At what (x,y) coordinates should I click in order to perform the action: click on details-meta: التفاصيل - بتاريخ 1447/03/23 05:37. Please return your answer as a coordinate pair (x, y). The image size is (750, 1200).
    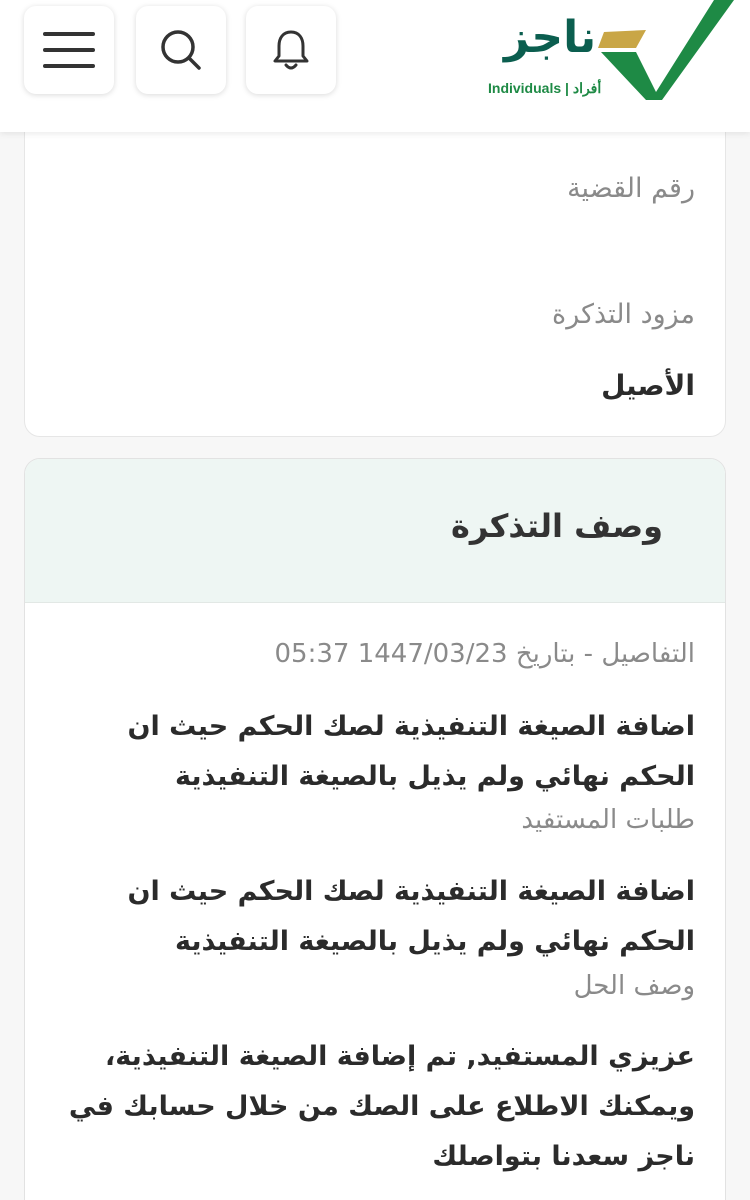
    Looking at the image, I should click on (485, 654).